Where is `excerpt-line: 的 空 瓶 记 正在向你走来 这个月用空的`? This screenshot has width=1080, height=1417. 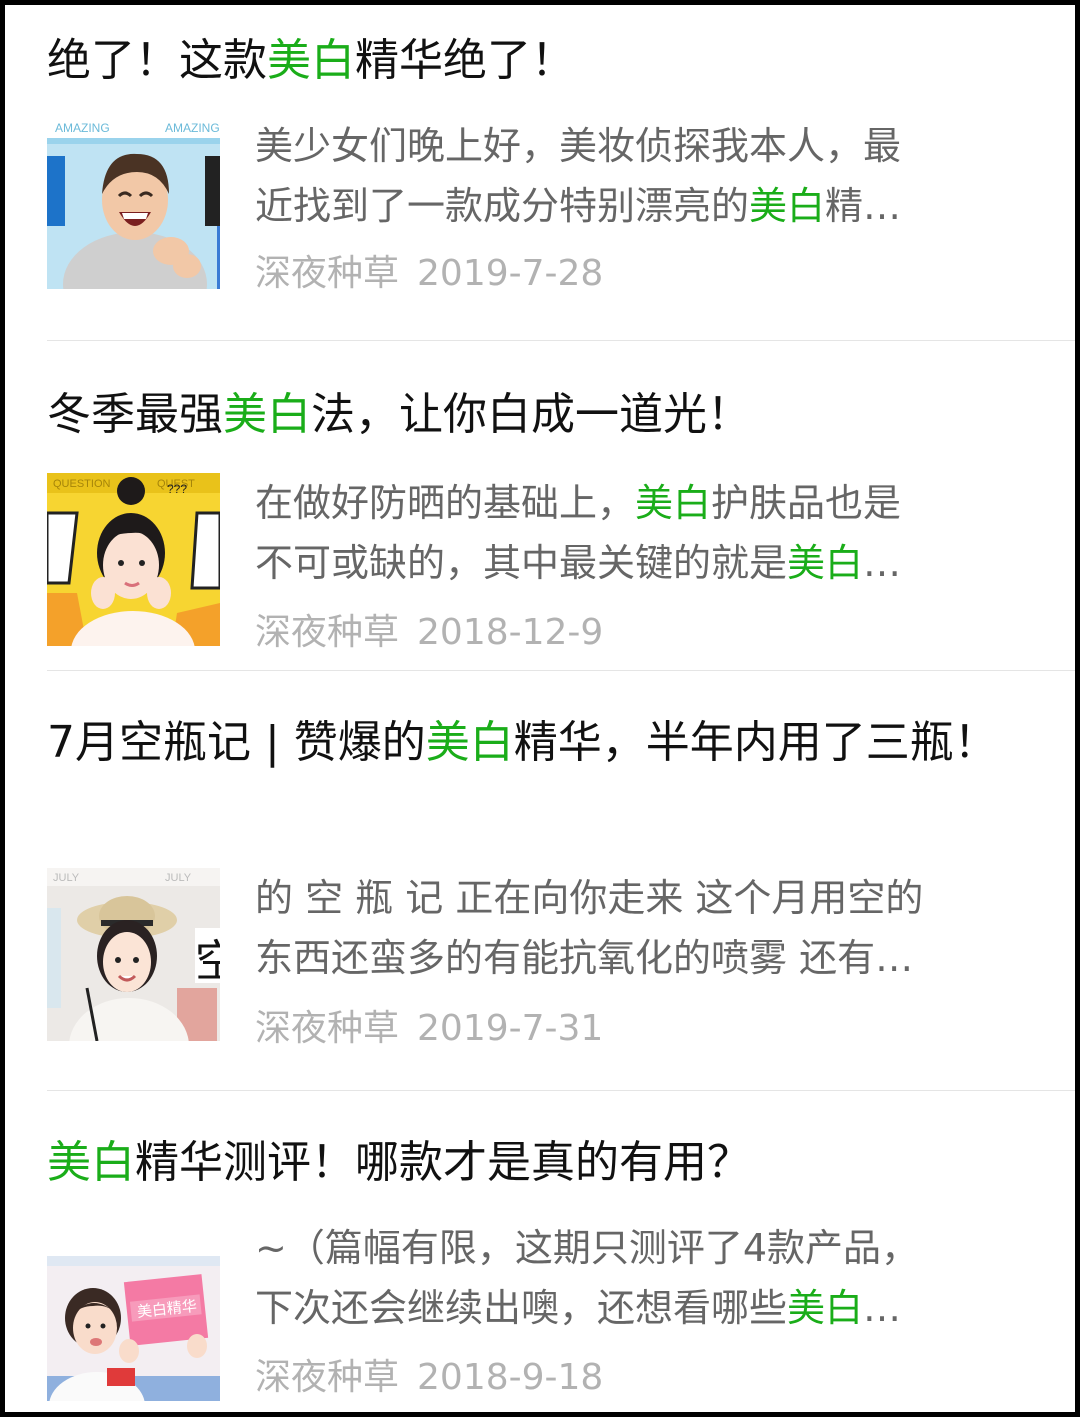 excerpt-line: 的 空 瓶 记 正在向你走来 这个月用空的 is located at coordinates (640, 898).